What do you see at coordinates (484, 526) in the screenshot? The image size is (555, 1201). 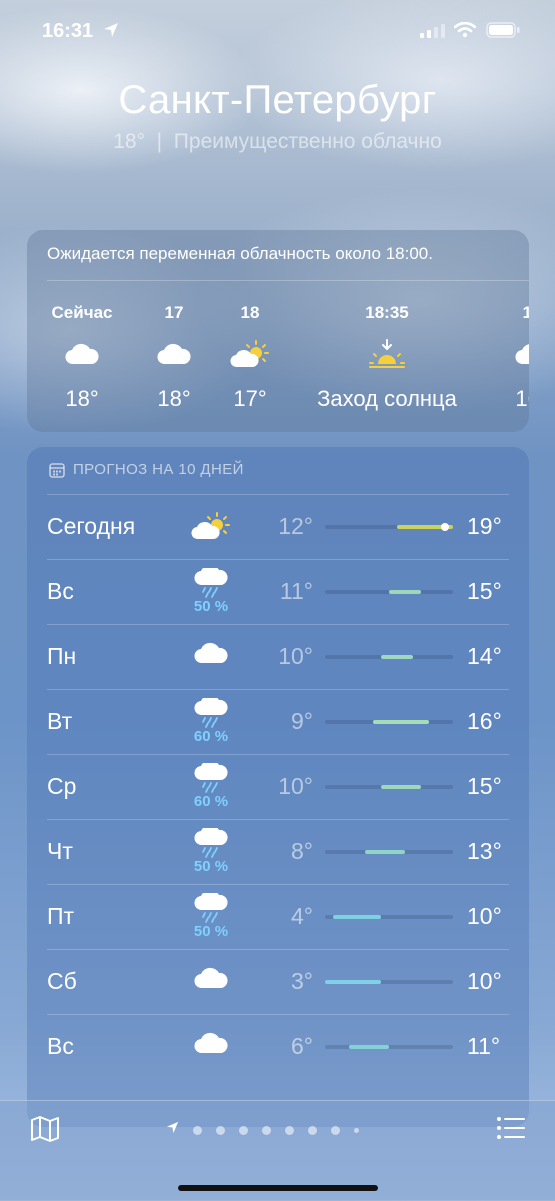 I see `high-temperature: 19°` at bounding box center [484, 526].